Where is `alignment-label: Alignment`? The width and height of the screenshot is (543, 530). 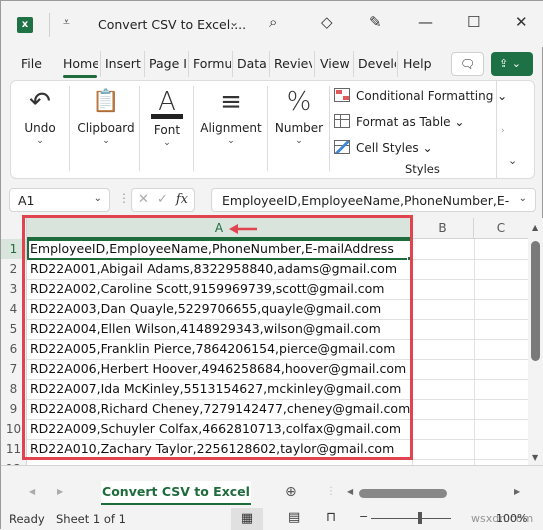
alignment-label: Alignment is located at coordinates (231, 128).